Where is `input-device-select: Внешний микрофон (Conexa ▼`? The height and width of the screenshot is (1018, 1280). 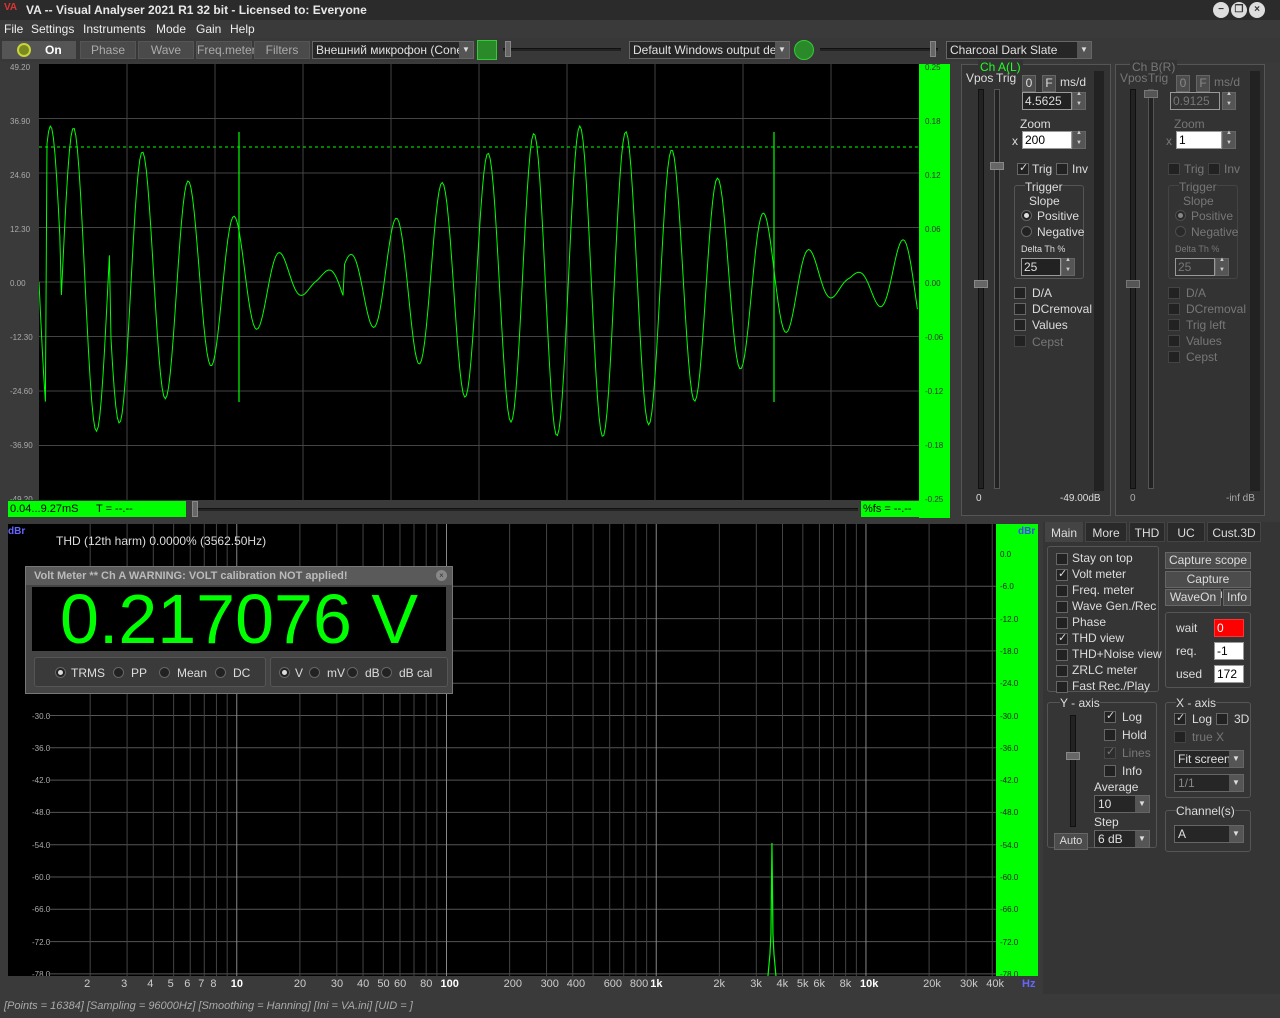 input-device-select: Внешний микрофон (Conexa ▼ is located at coordinates (393, 50).